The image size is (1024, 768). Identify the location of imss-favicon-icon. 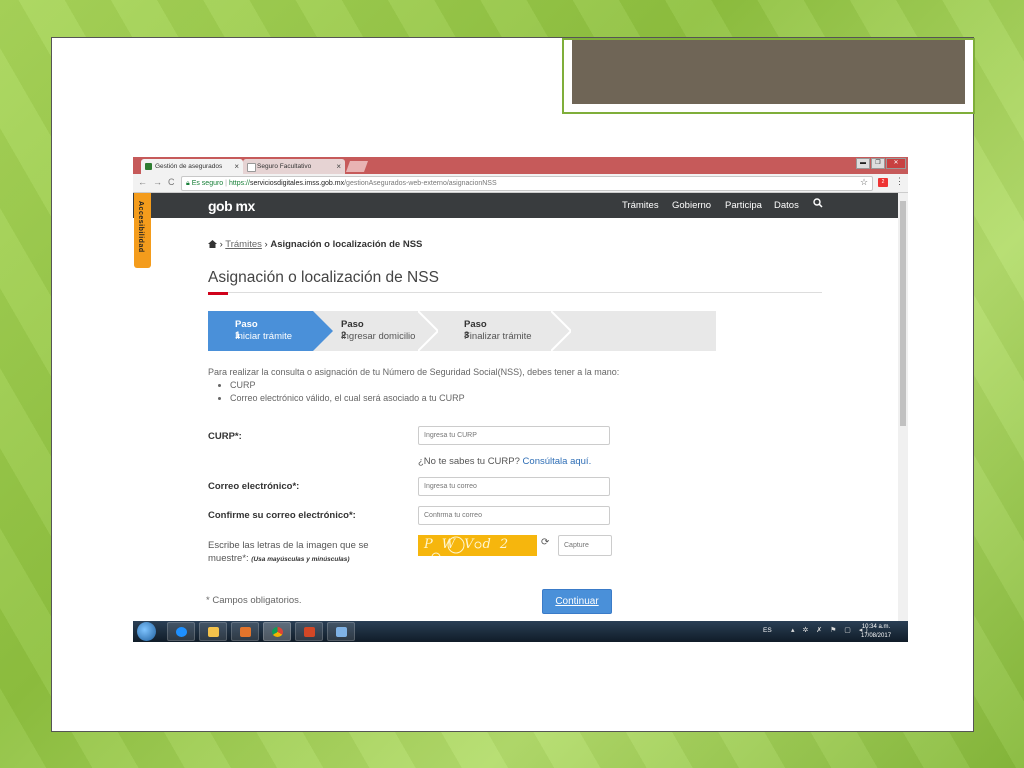
(148, 166).